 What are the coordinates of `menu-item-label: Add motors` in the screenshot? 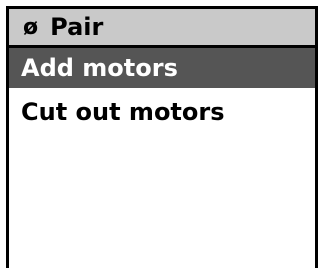 It's located at (99, 68).